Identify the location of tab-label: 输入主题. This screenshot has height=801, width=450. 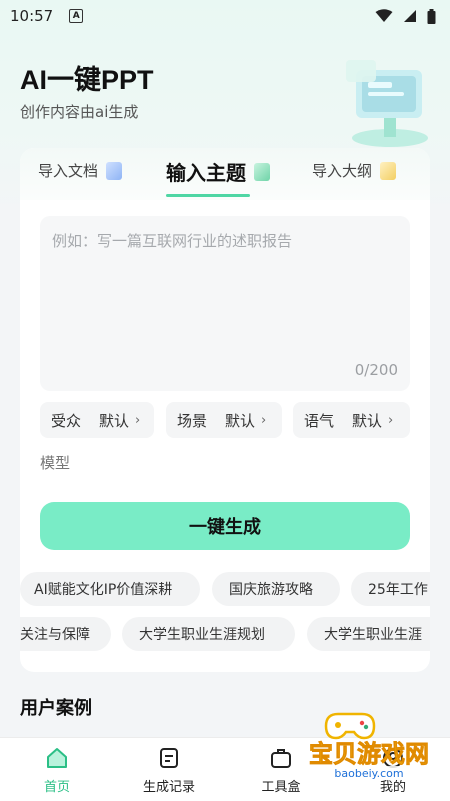
(206, 173).